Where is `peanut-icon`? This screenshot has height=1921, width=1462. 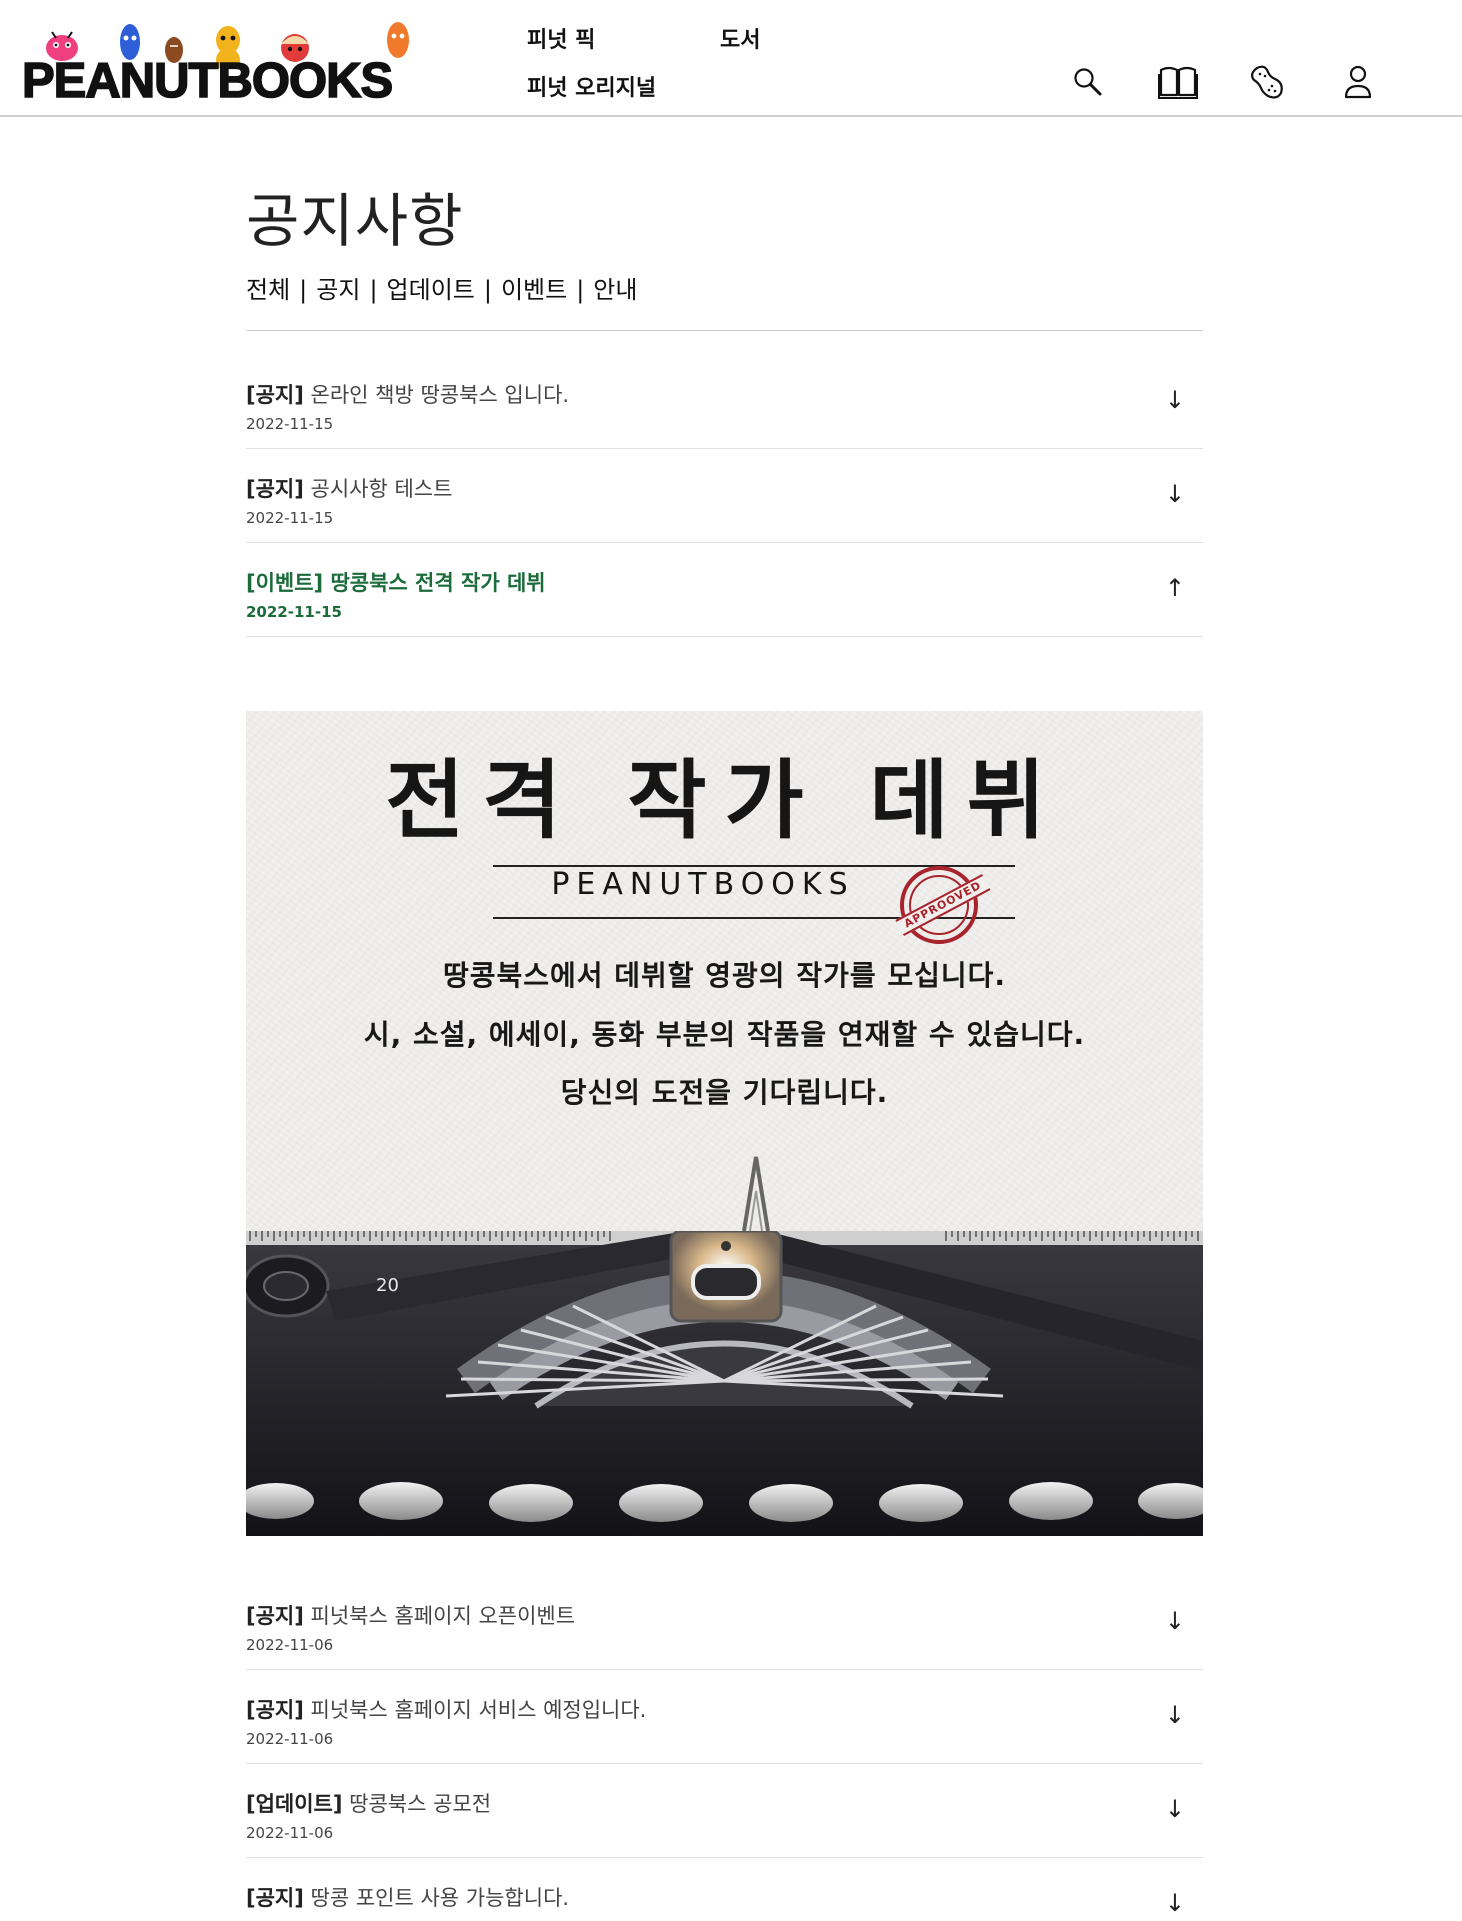
peanut-icon is located at coordinates (1268, 82).